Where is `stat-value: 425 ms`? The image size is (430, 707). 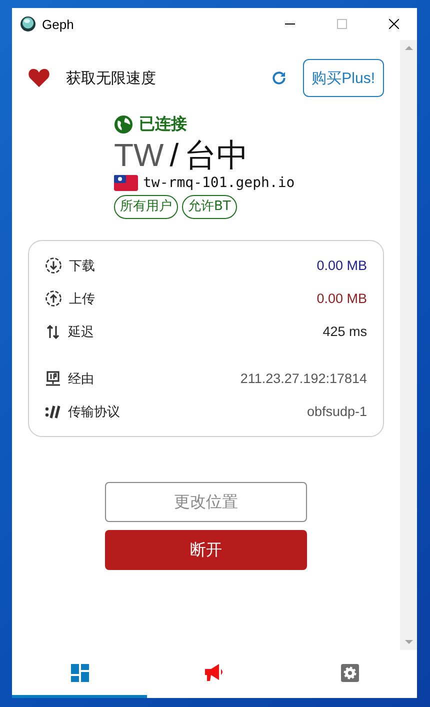
stat-value: 425 ms is located at coordinates (344, 331).